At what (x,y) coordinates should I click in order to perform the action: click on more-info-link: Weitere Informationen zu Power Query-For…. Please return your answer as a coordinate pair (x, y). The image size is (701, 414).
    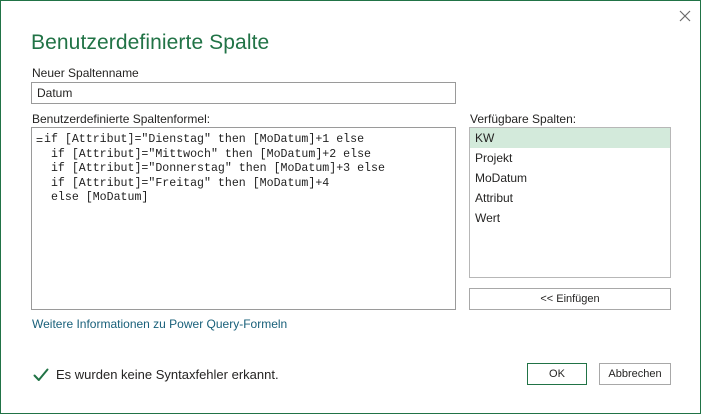
    Looking at the image, I should click on (159, 324).